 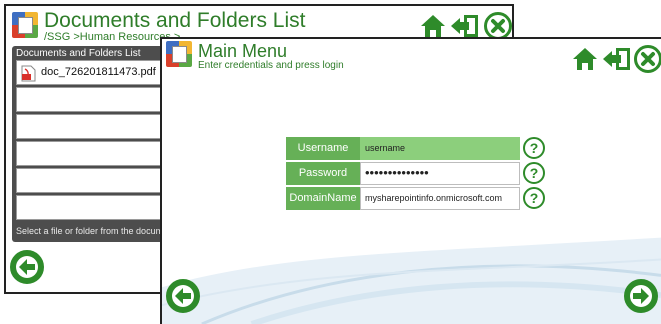 What do you see at coordinates (534, 148) in the screenshot?
I see `username-help-icon: ?` at bounding box center [534, 148].